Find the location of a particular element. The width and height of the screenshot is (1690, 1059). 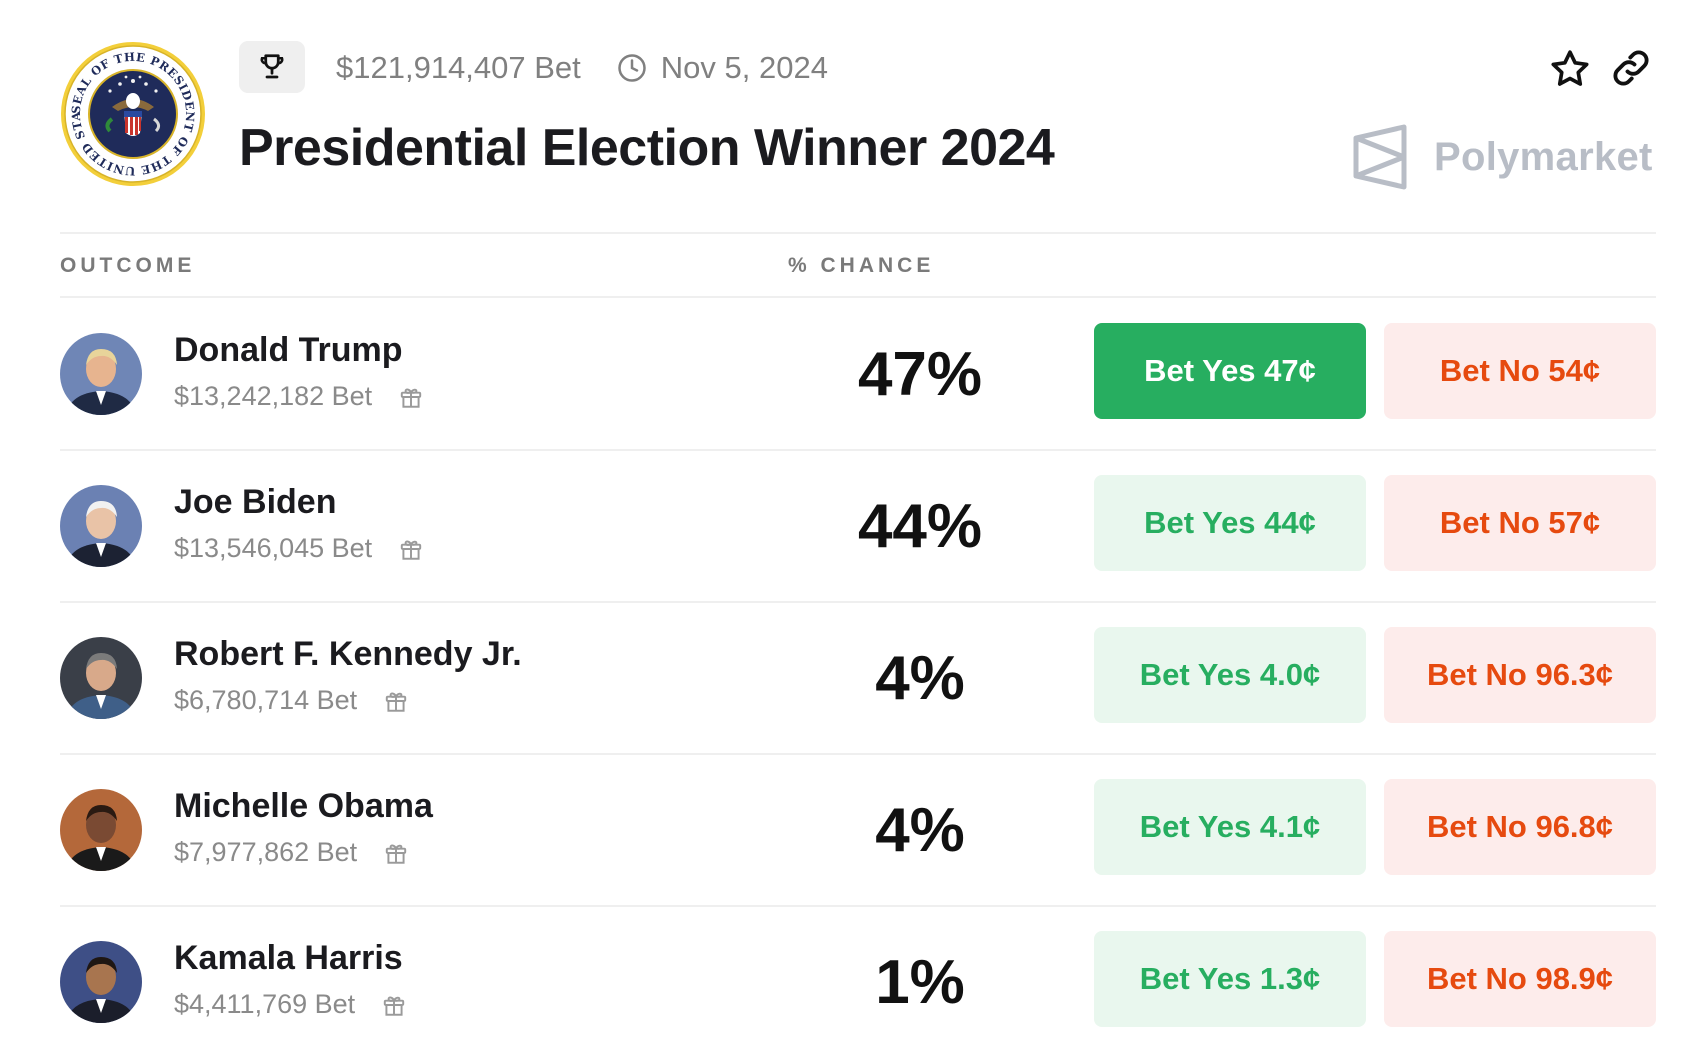

bet-yes-button: Bet Yes 4.0¢ is located at coordinates (1230, 675).